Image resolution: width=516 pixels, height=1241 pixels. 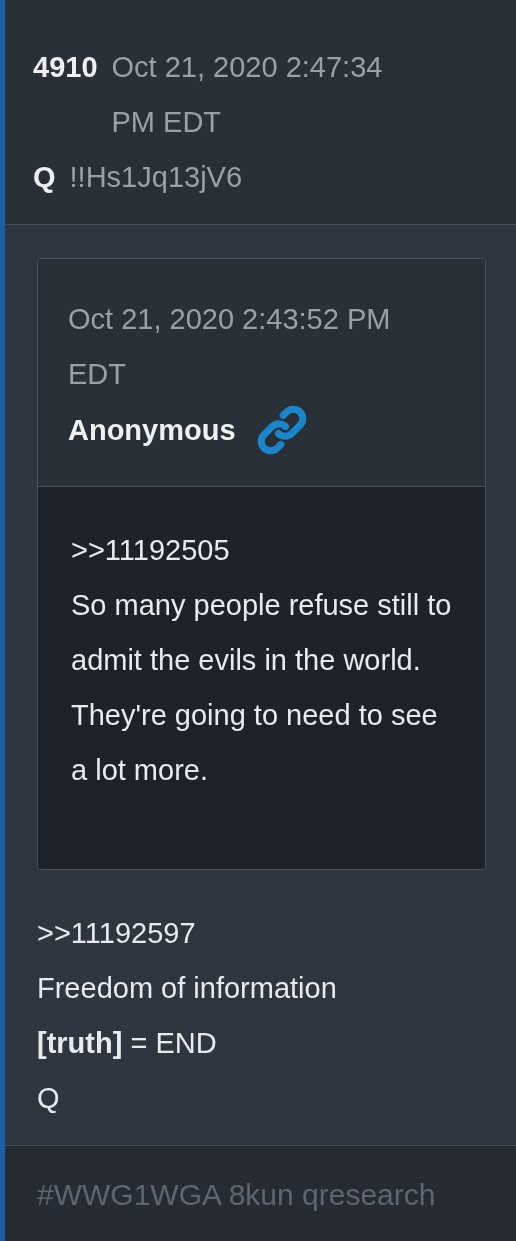 I want to click on message-text: [truth] = END, so click(x=127, y=1043).